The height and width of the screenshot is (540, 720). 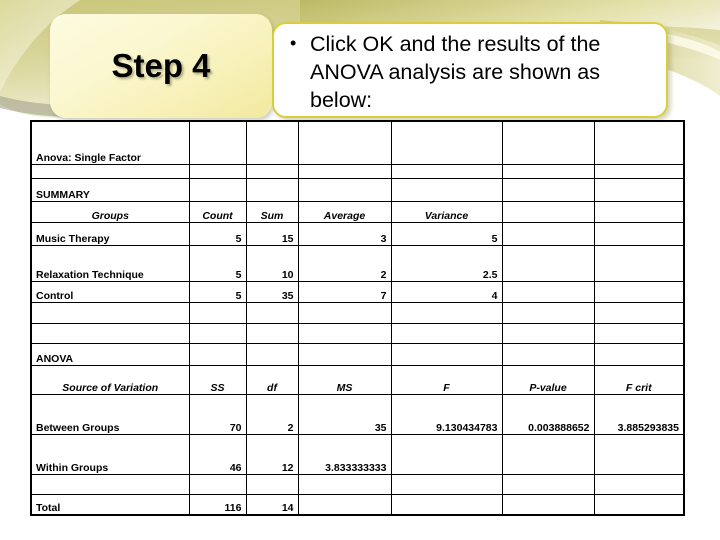 I want to click on cell-variance: 4, so click(x=446, y=291).